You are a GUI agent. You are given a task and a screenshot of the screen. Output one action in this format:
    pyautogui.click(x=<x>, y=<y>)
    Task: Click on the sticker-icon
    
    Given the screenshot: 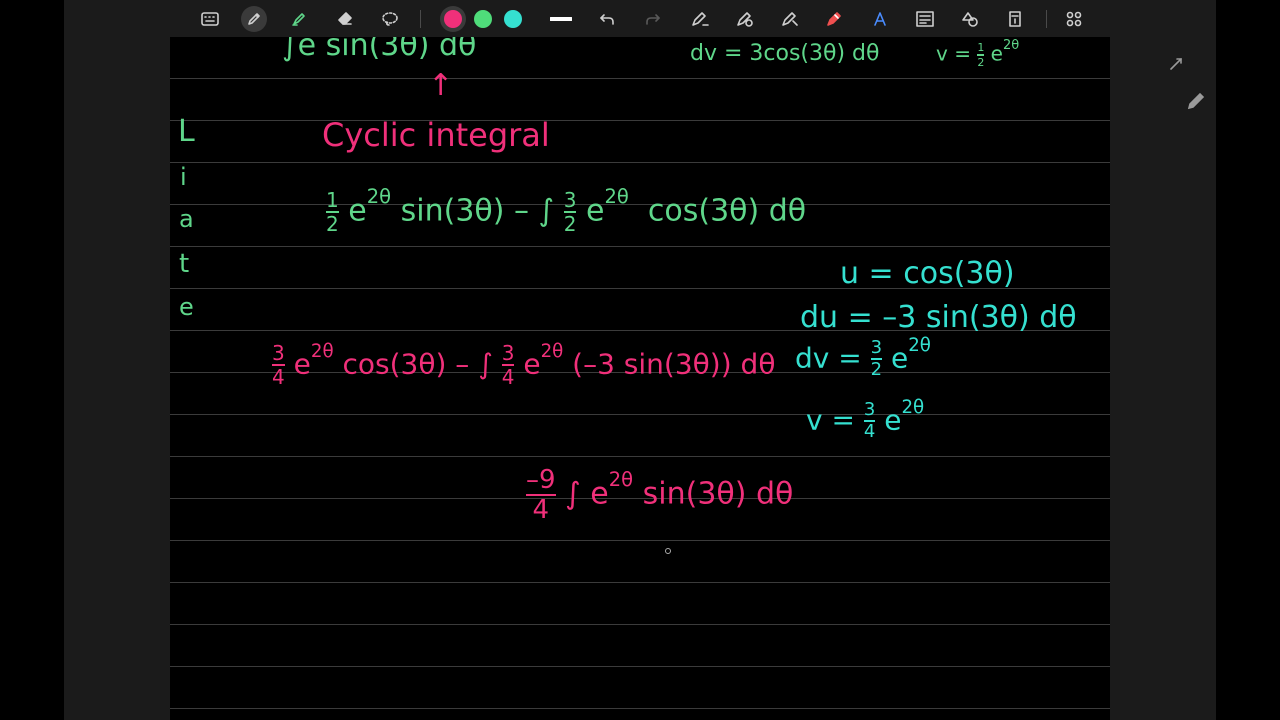 What is the action you would take?
    pyautogui.click(x=1015, y=19)
    